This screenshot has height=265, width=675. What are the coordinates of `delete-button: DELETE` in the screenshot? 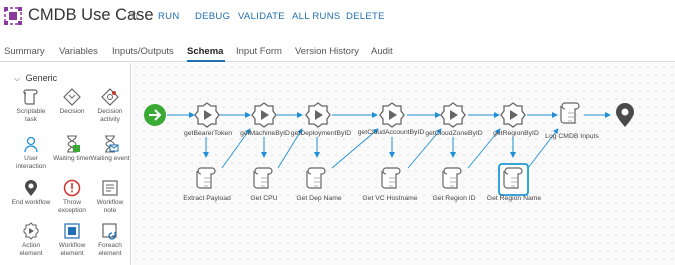 It's located at (365, 16).